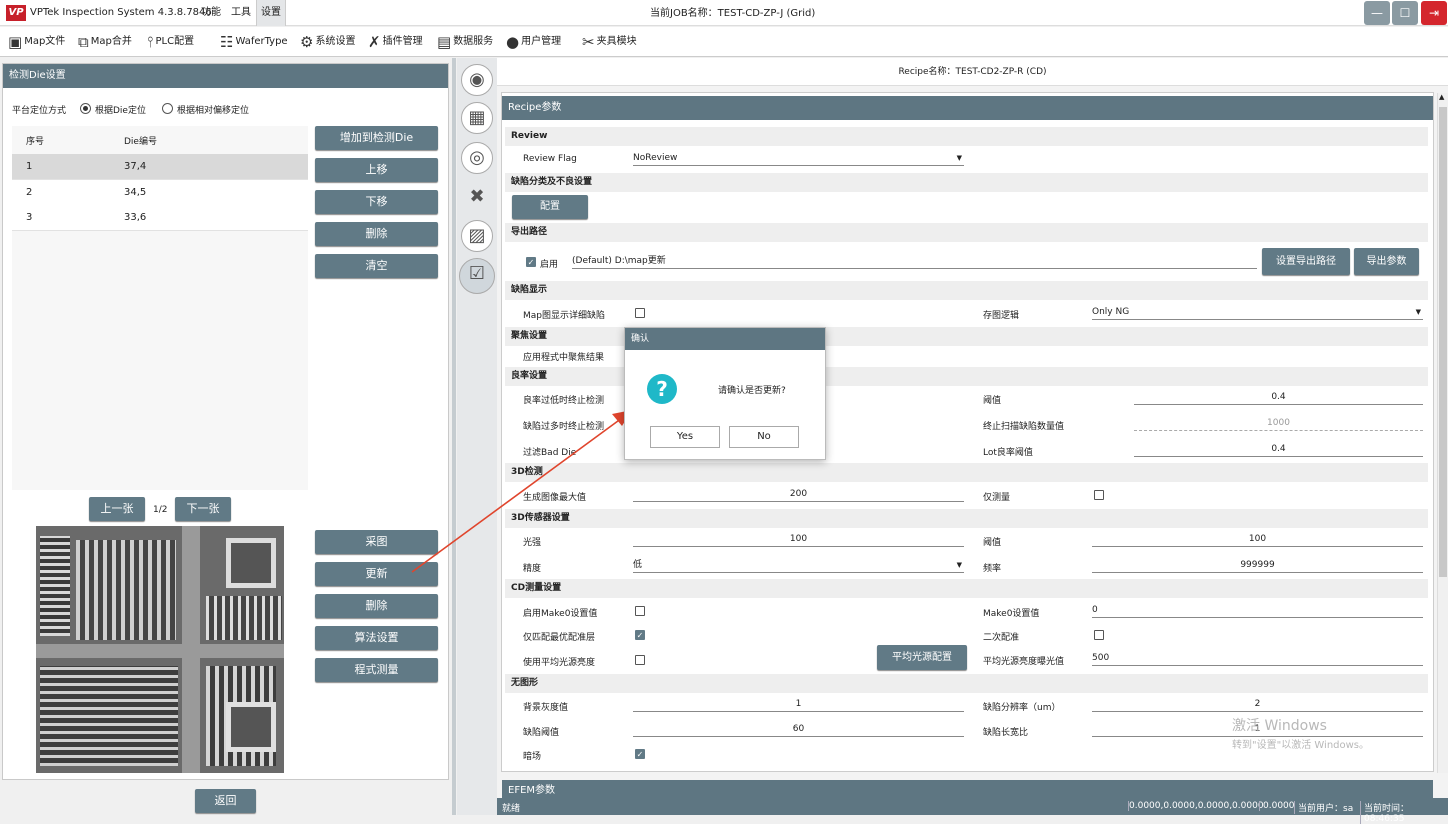  What do you see at coordinates (531, 262) in the screenshot?
I see `enable-export-checkbox: ✓` at bounding box center [531, 262].